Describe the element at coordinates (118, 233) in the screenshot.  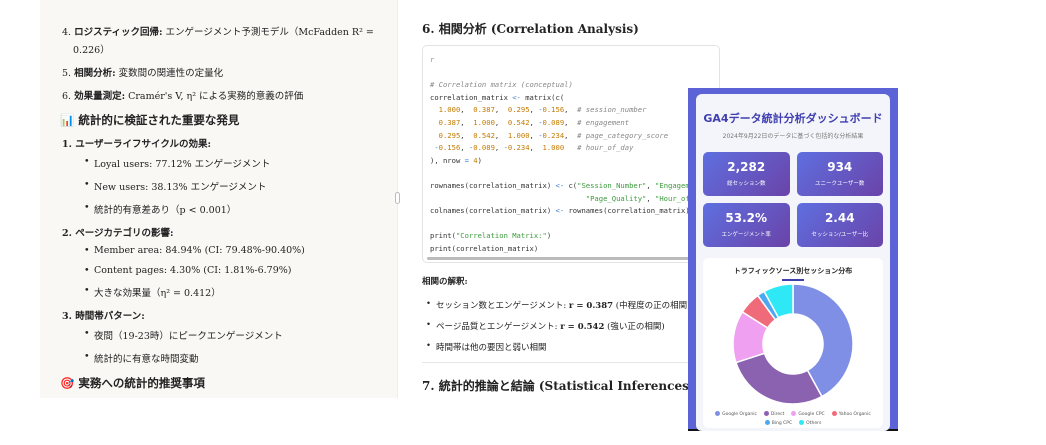
I see `finding-group-title: 2. ページカテゴリの影響:` at that location.